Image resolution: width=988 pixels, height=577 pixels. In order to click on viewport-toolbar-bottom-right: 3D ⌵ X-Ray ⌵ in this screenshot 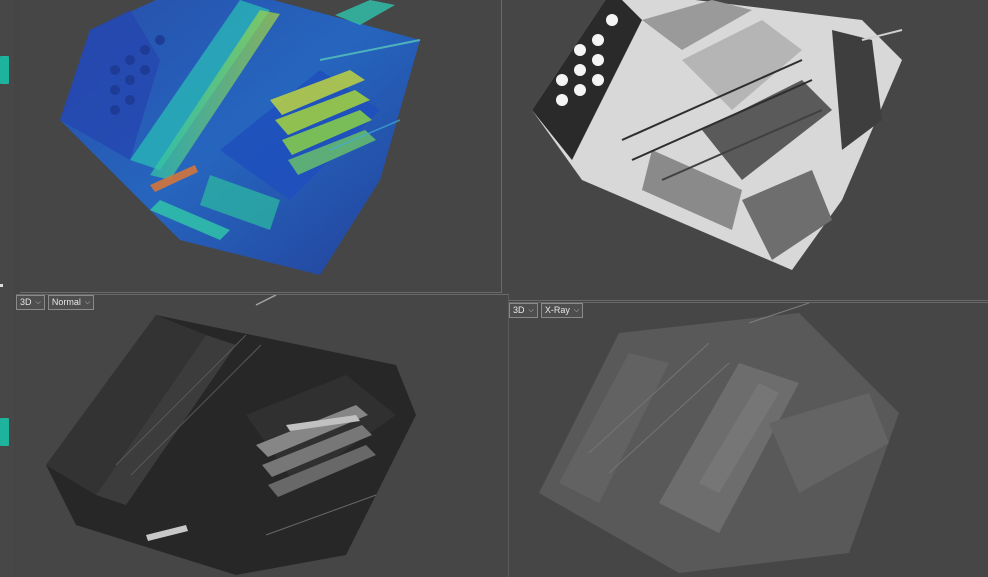, I will do `click(546, 310)`.